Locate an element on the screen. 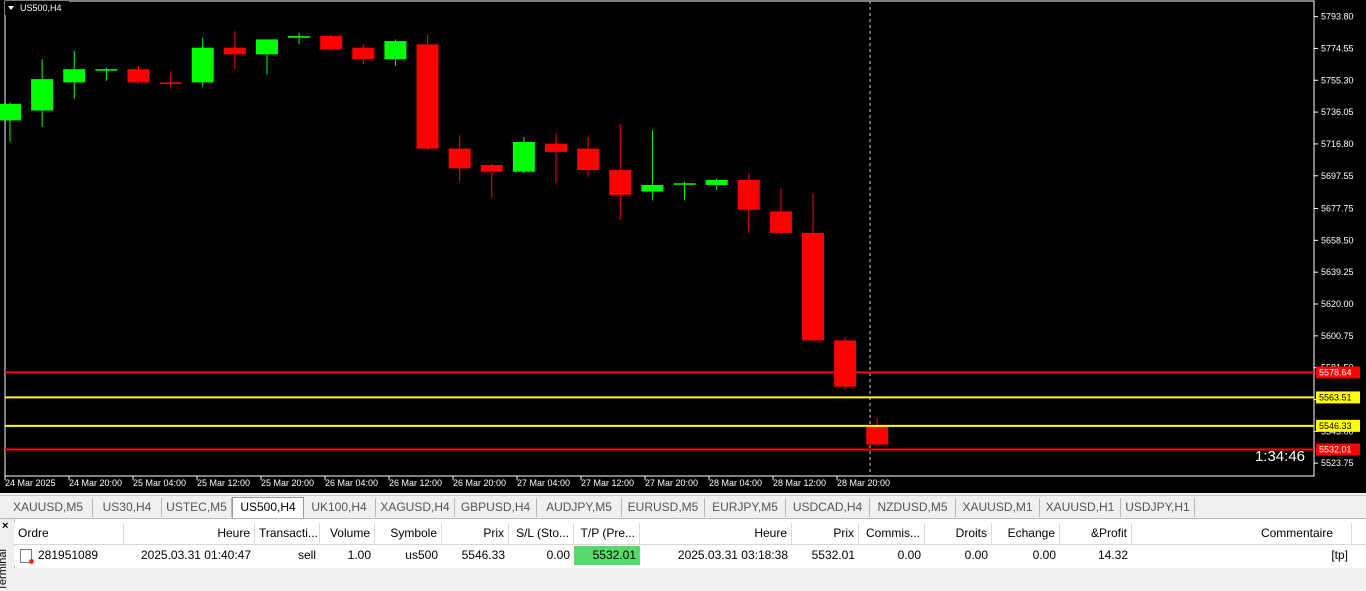 The height and width of the screenshot is (591, 1366). col-header-prix: Prix is located at coordinates (475, 533).